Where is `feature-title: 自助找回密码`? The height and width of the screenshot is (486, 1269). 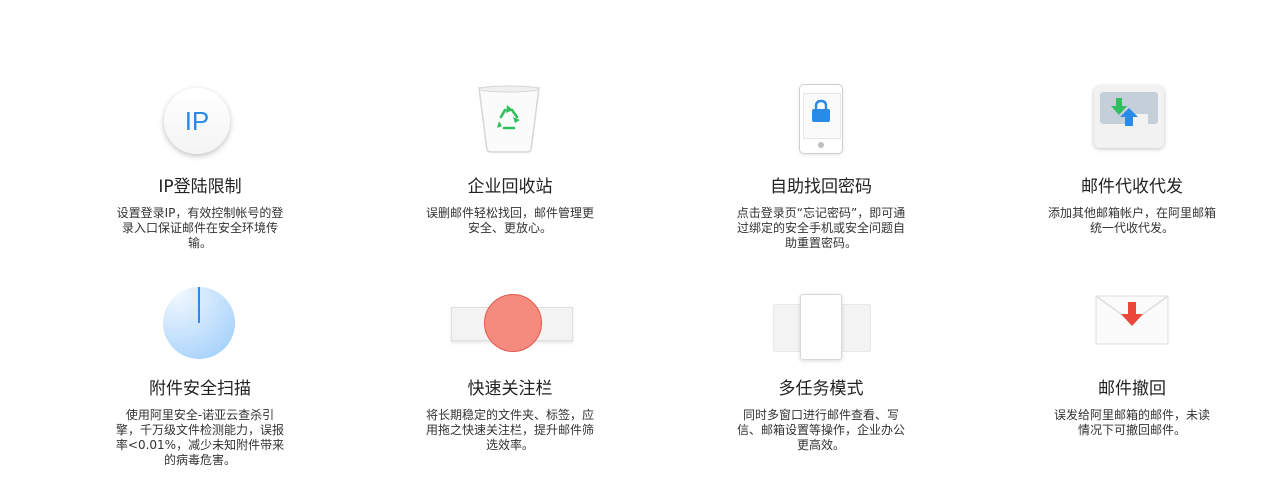
feature-title: 自助找回密码 is located at coordinates (821, 187).